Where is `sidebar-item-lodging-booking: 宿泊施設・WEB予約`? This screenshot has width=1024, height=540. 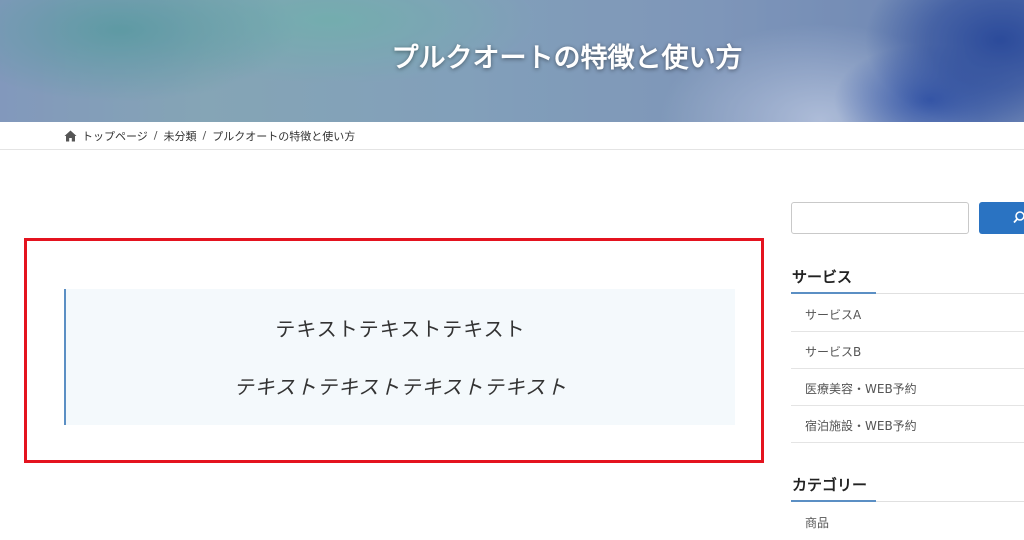 sidebar-item-lodging-booking: 宿泊施設・WEB予約 is located at coordinates (907, 424).